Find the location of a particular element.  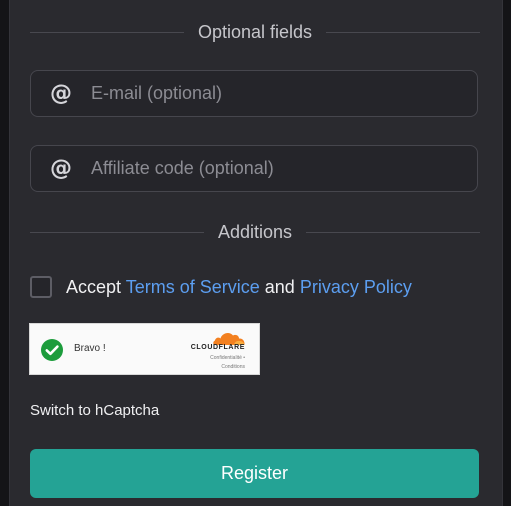

additions-divider: Additions is located at coordinates (255, 232).